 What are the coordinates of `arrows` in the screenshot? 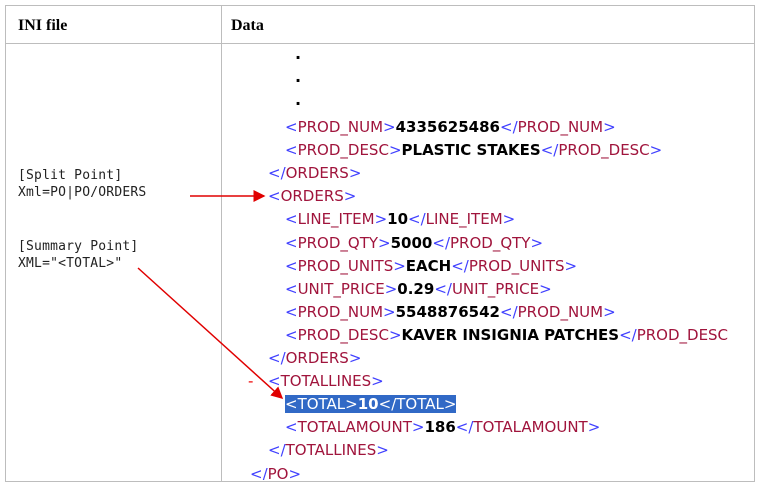 It's located at (210, 295).